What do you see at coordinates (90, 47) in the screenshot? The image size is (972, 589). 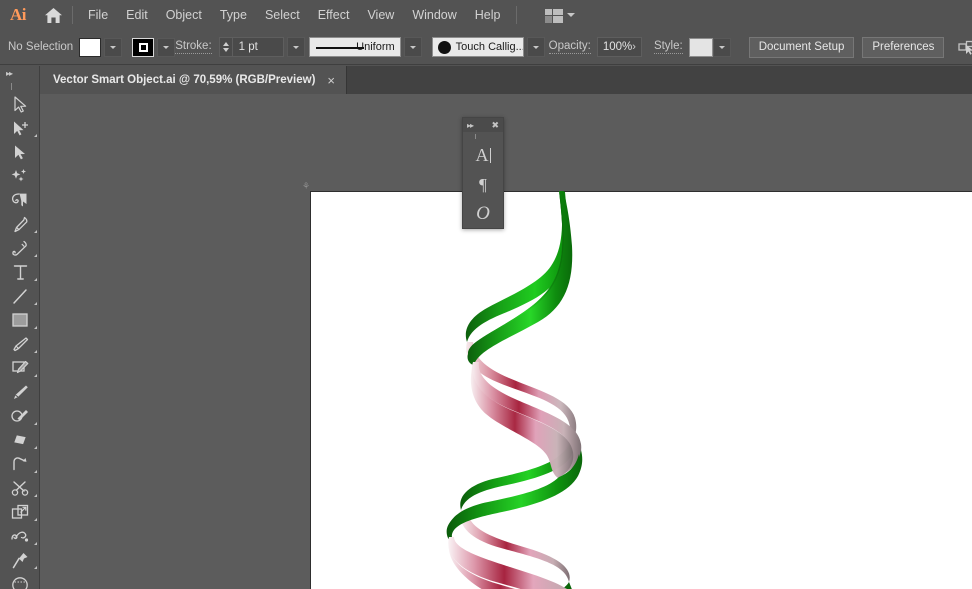 I see `fill-color-swatch` at bounding box center [90, 47].